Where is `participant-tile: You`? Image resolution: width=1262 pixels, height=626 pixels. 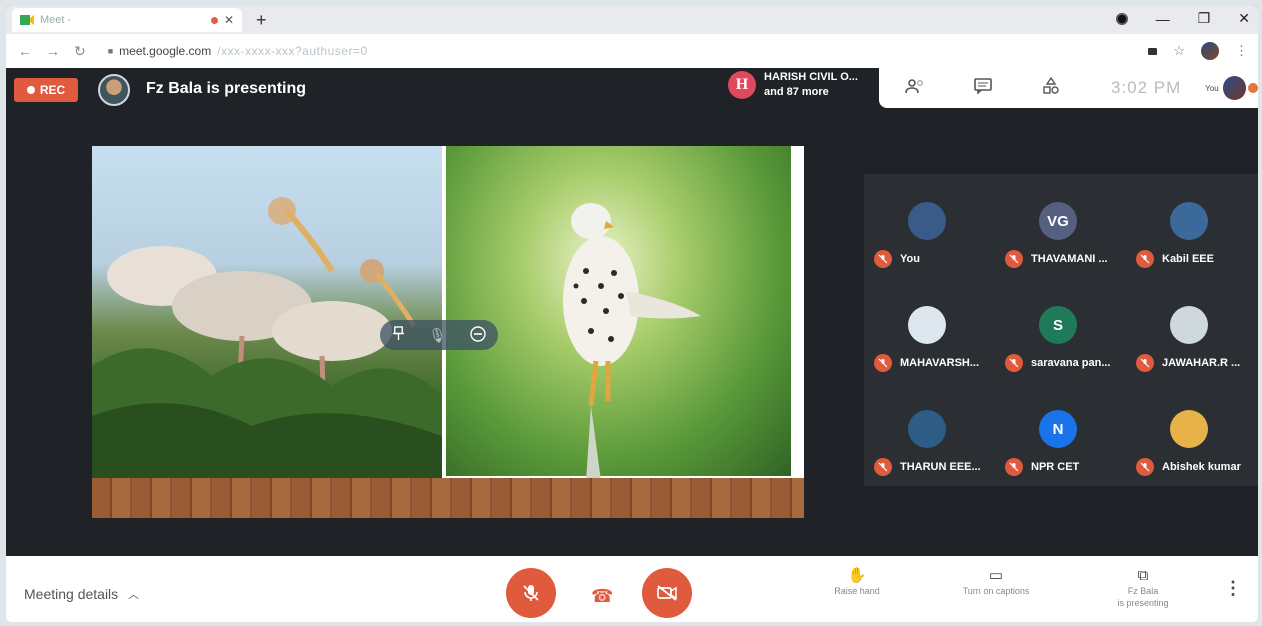 participant-tile: You is located at coordinates (929, 226).